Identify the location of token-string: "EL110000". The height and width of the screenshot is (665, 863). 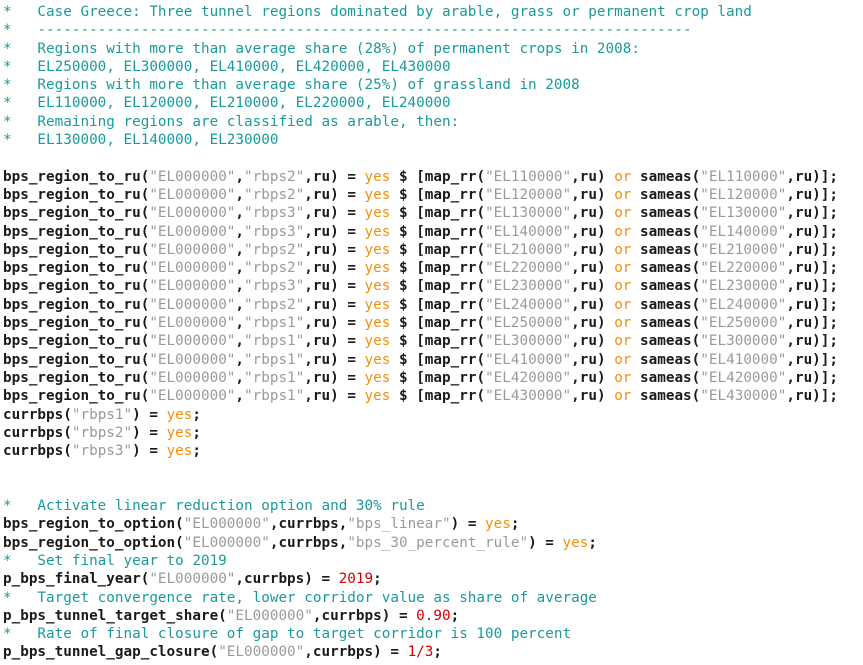
(528, 176).